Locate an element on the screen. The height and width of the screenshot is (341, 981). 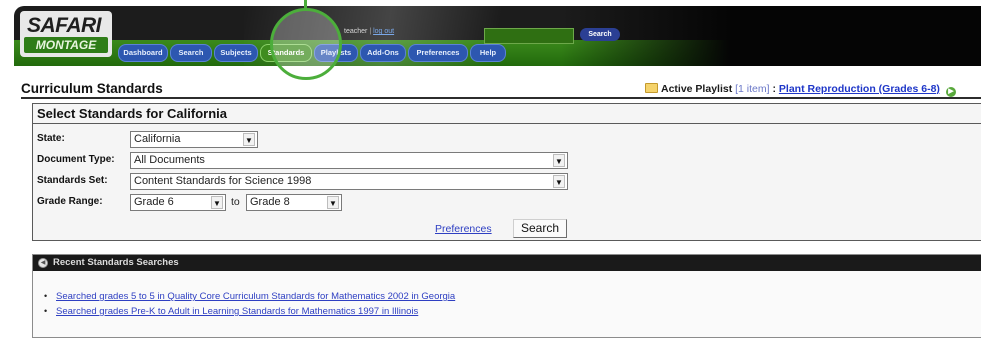
header-search-input is located at coordinates (529, 36).